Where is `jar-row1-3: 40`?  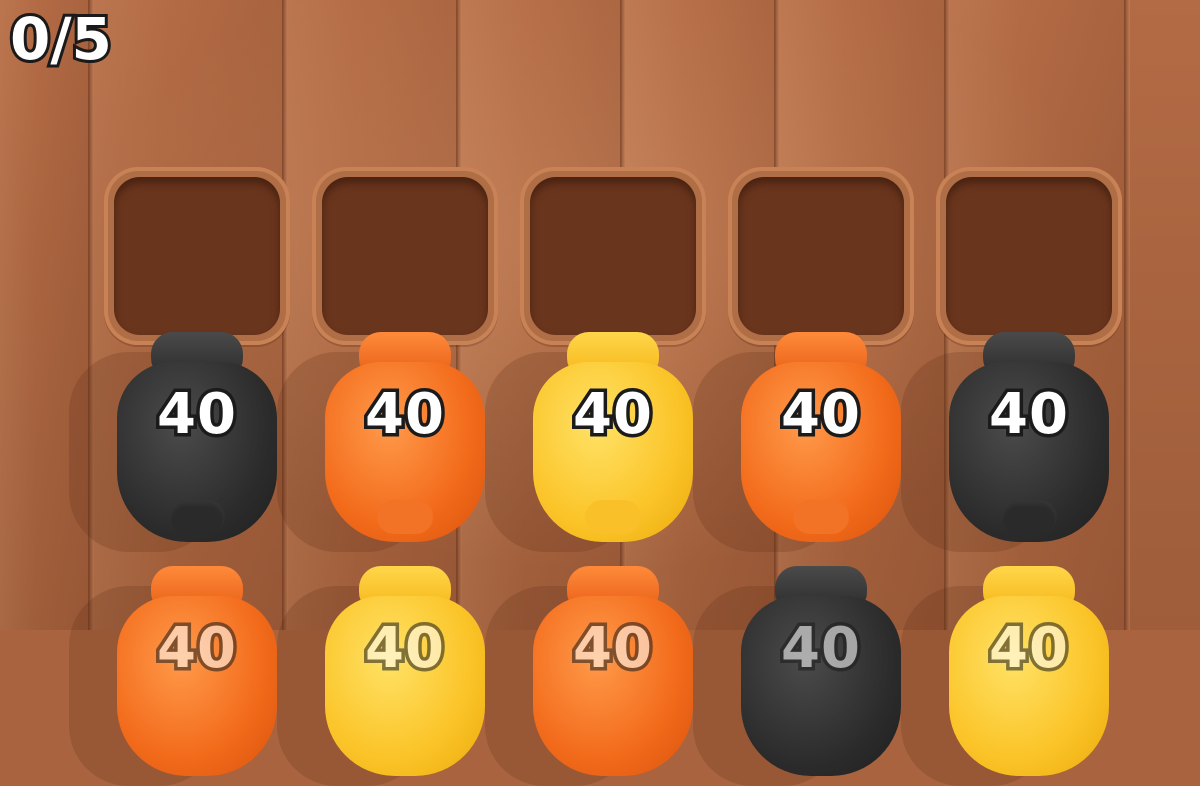
jar-row1-3: 40 is located at coordinates (589, 442).